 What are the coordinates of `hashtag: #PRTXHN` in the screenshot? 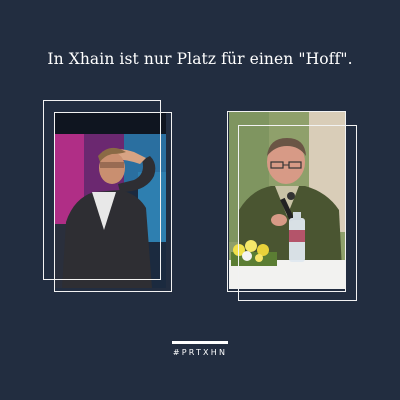 It's located at (200, 352).